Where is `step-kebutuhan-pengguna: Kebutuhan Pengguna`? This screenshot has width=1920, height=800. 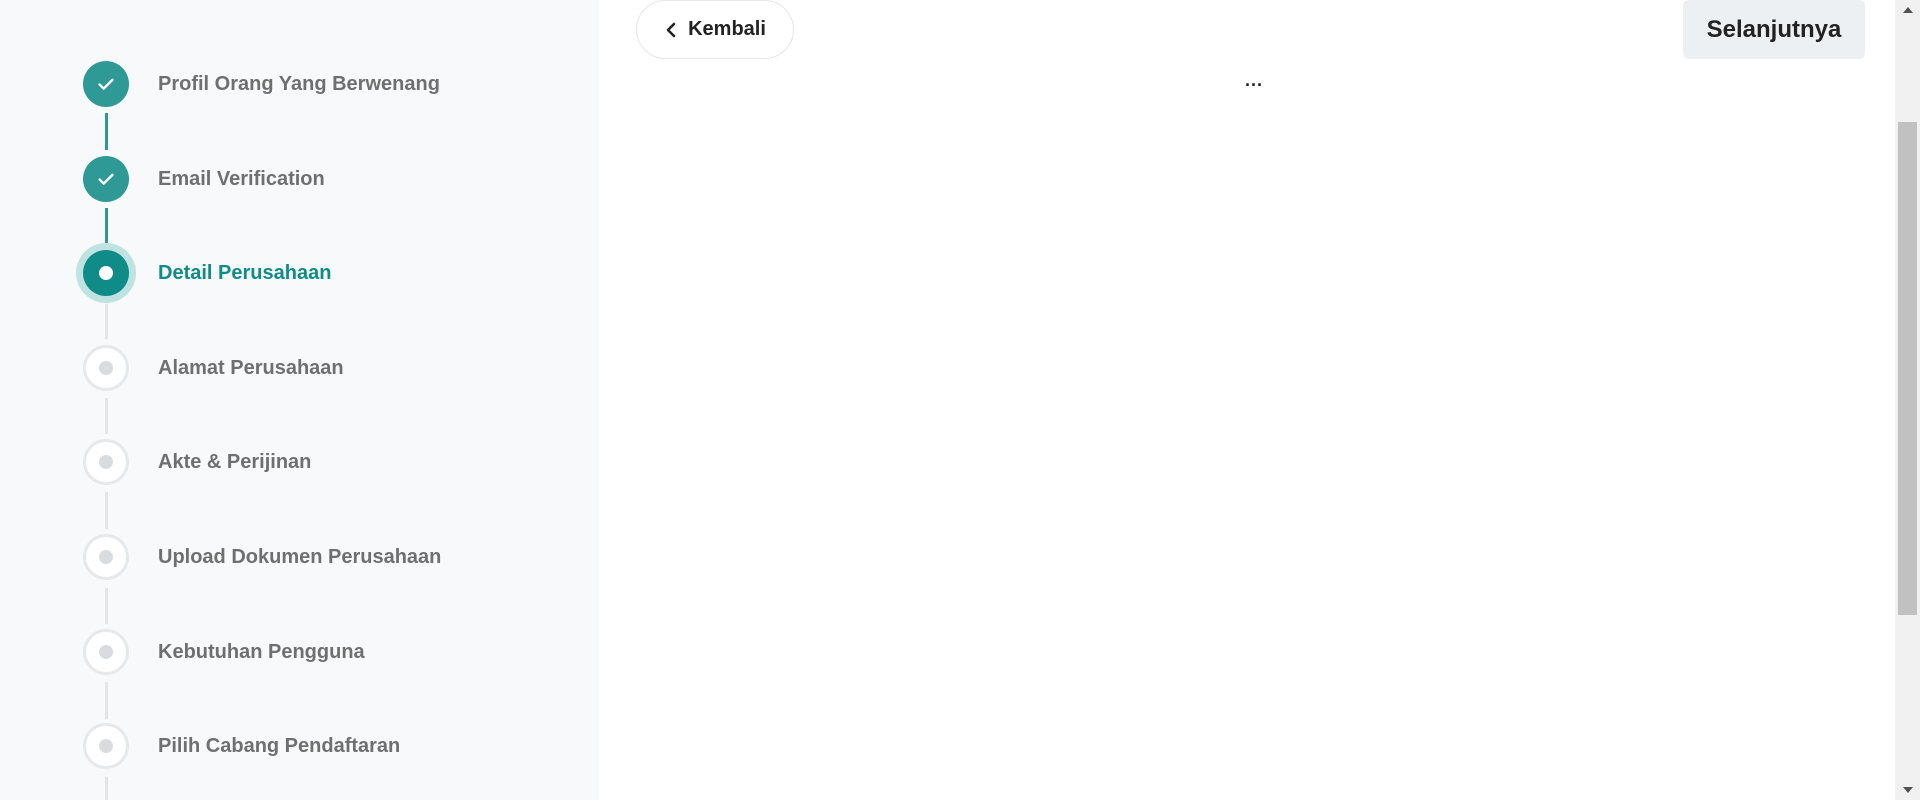 step-kebutuhan-pengguna: Kebutuhan Pengguna is located at coordinates (299, 652).